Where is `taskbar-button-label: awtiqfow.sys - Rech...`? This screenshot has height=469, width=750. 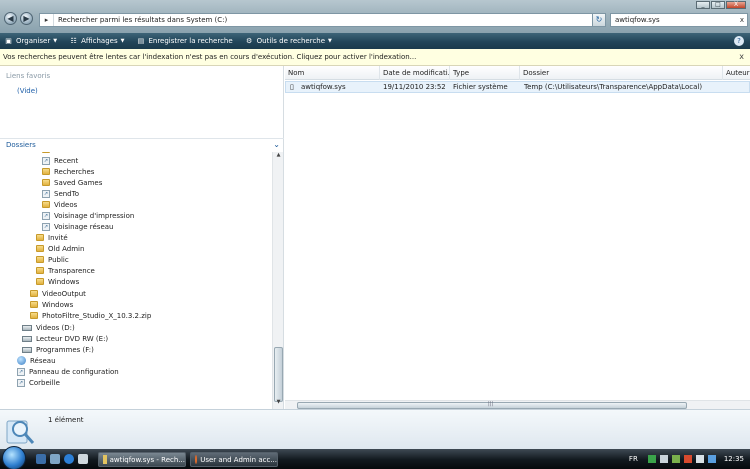 taskbar-button-label: awtiqfow.sys - Rech... is located at coordinates (147, 459).